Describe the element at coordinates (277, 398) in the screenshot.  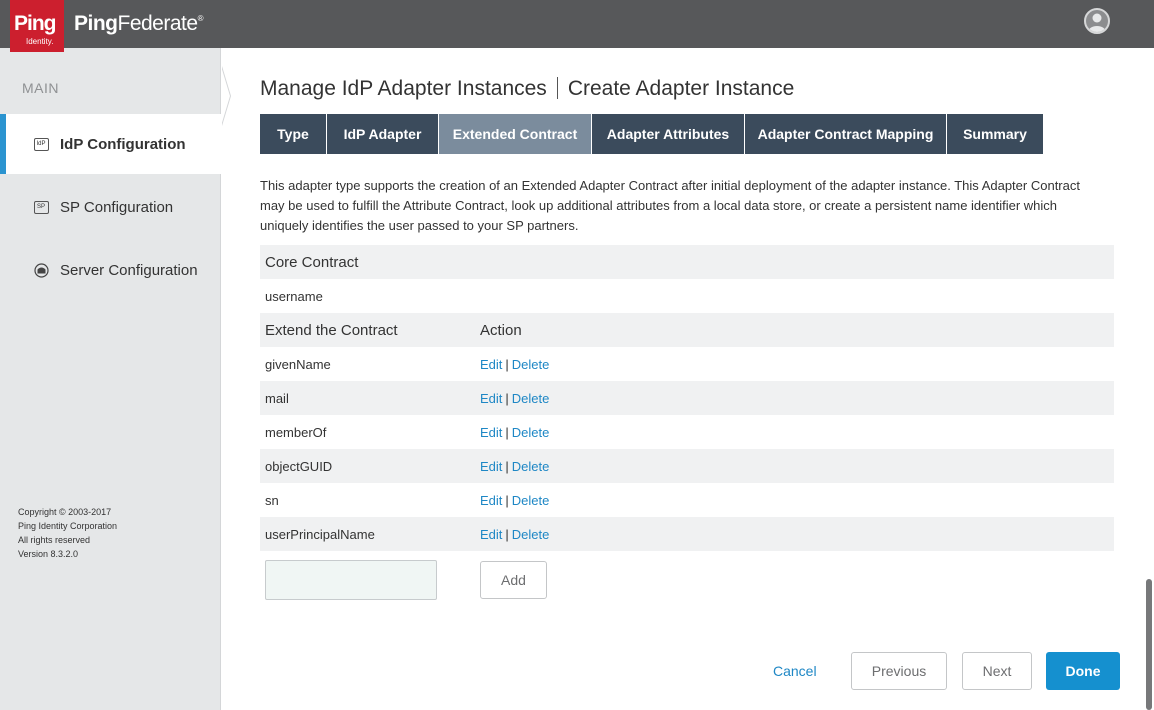
I see `attribute-name: mail` at that location.